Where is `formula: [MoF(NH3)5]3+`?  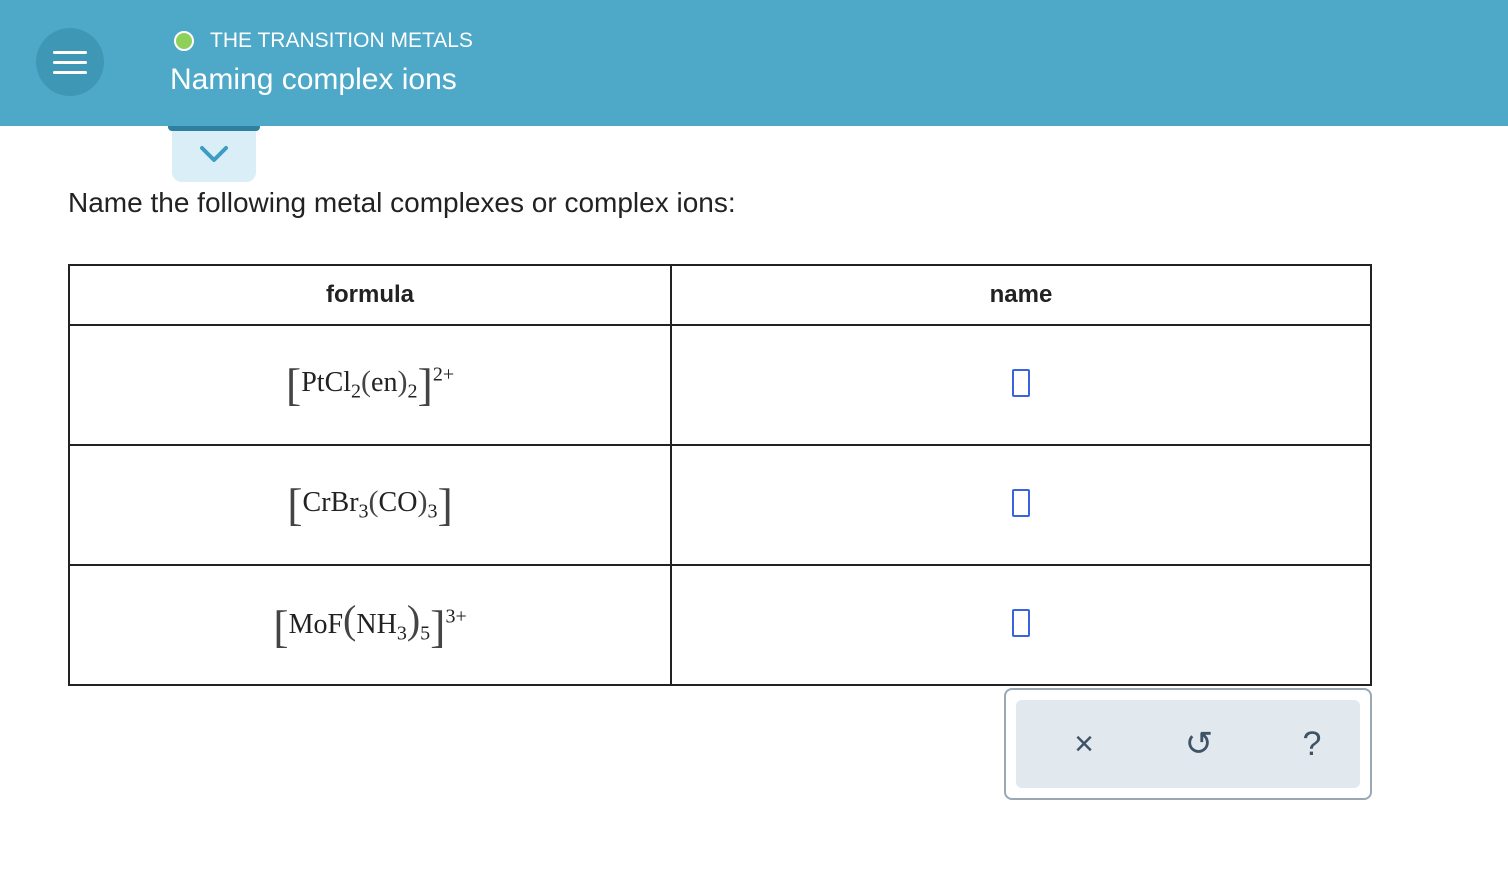 formula: [MoF(NH3)5]3+ is located at coordinates (370, 625).